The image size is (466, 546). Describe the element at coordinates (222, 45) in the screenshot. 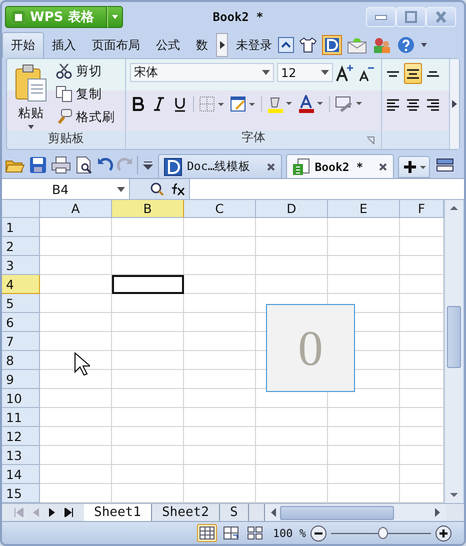

I see `tab-scroll-button` at that location.